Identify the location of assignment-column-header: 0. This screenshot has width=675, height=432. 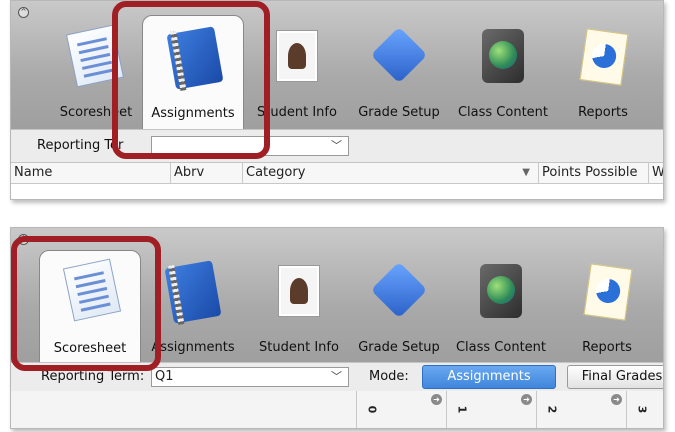
(375, 412).